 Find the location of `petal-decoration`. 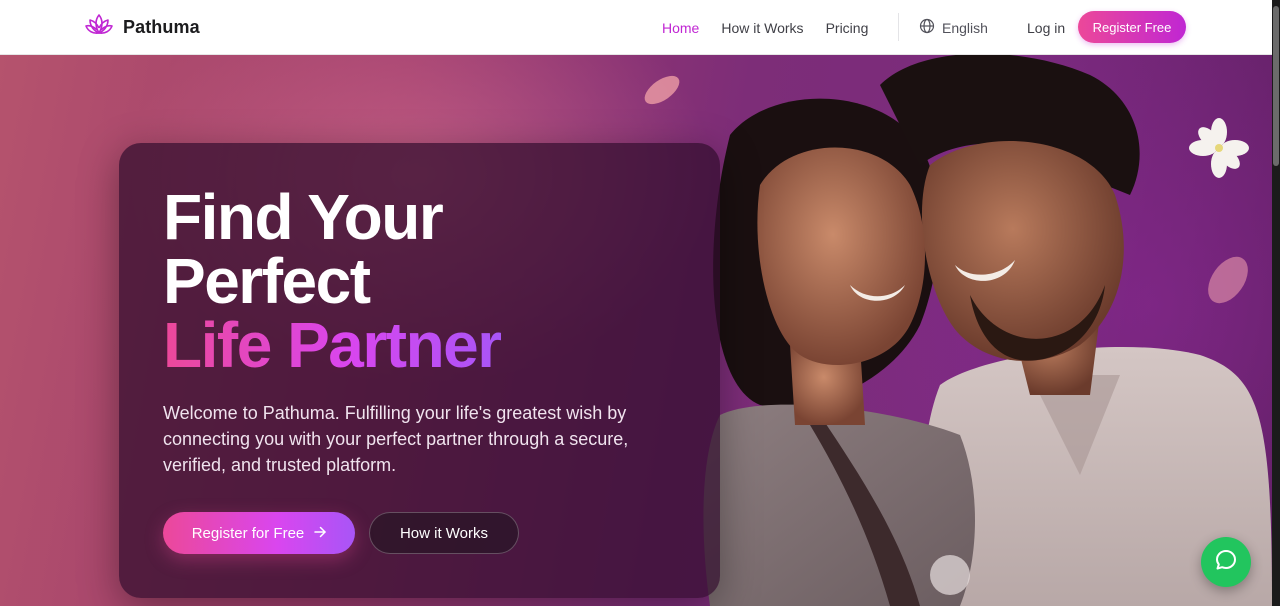

petal-decoration is located at coordinates (662, 90).